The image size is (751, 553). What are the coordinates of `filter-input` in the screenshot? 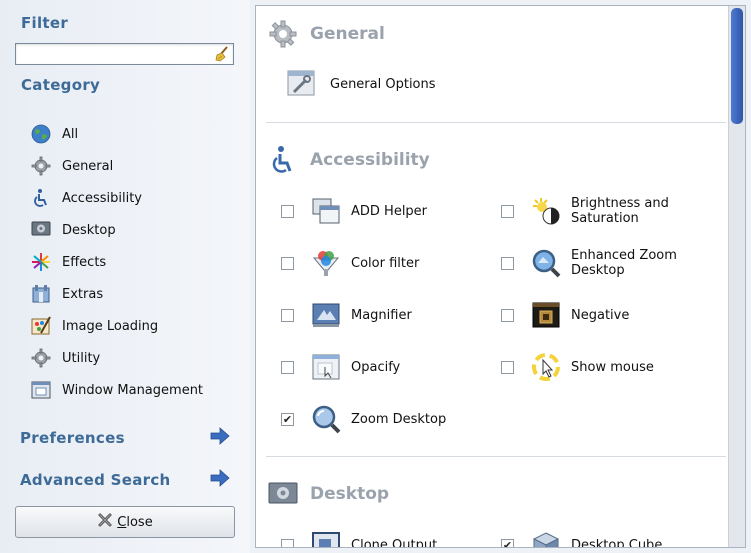 It's located at (111, 54).